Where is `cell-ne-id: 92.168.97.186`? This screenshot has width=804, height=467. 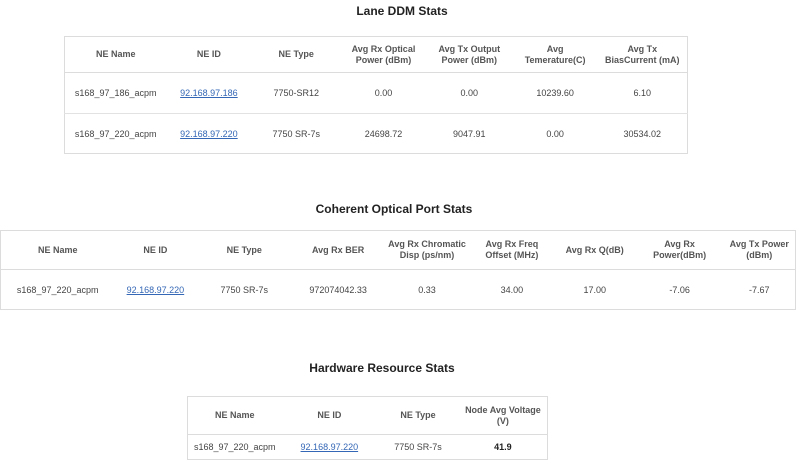 cell-ne-id: 92.168.97.186 is located at coordinates (209, 93).